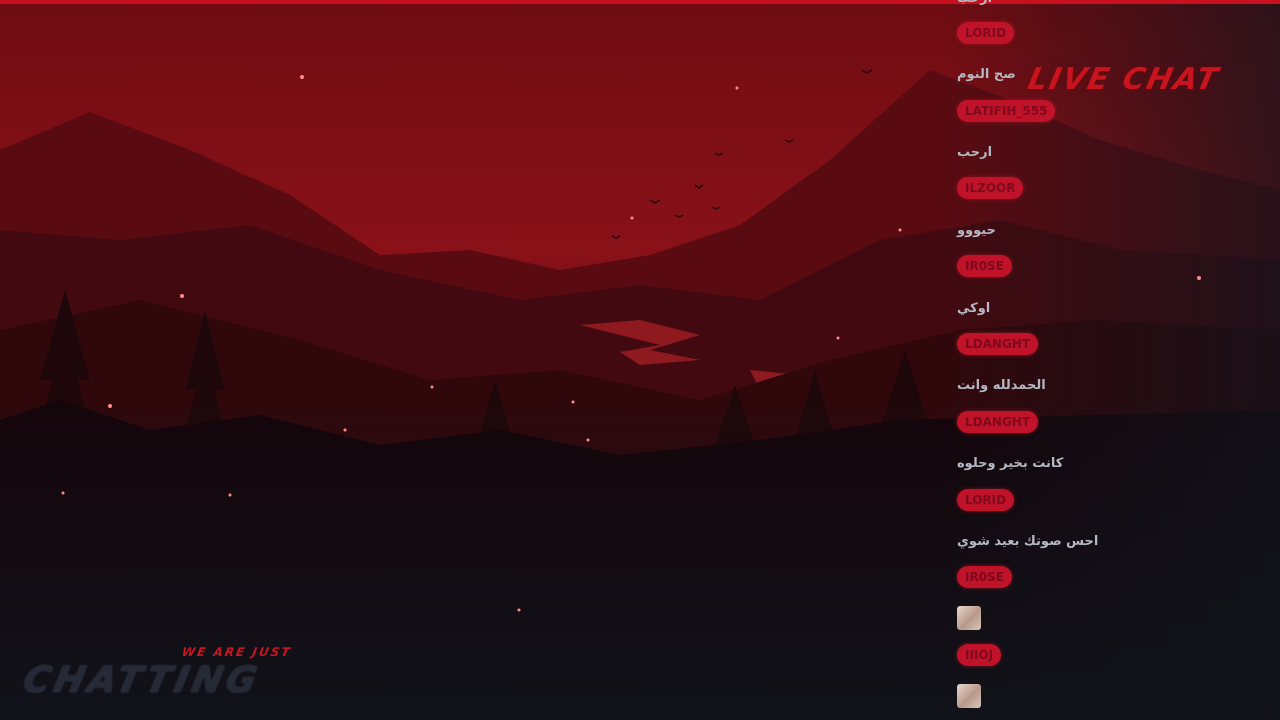 This screenshot has width=1280, height=720. What do you see at coordinates (236, 652) in the screenshot?
I see `overlay-tagline: WE ARE JUST` at bounding box center [236, 652].